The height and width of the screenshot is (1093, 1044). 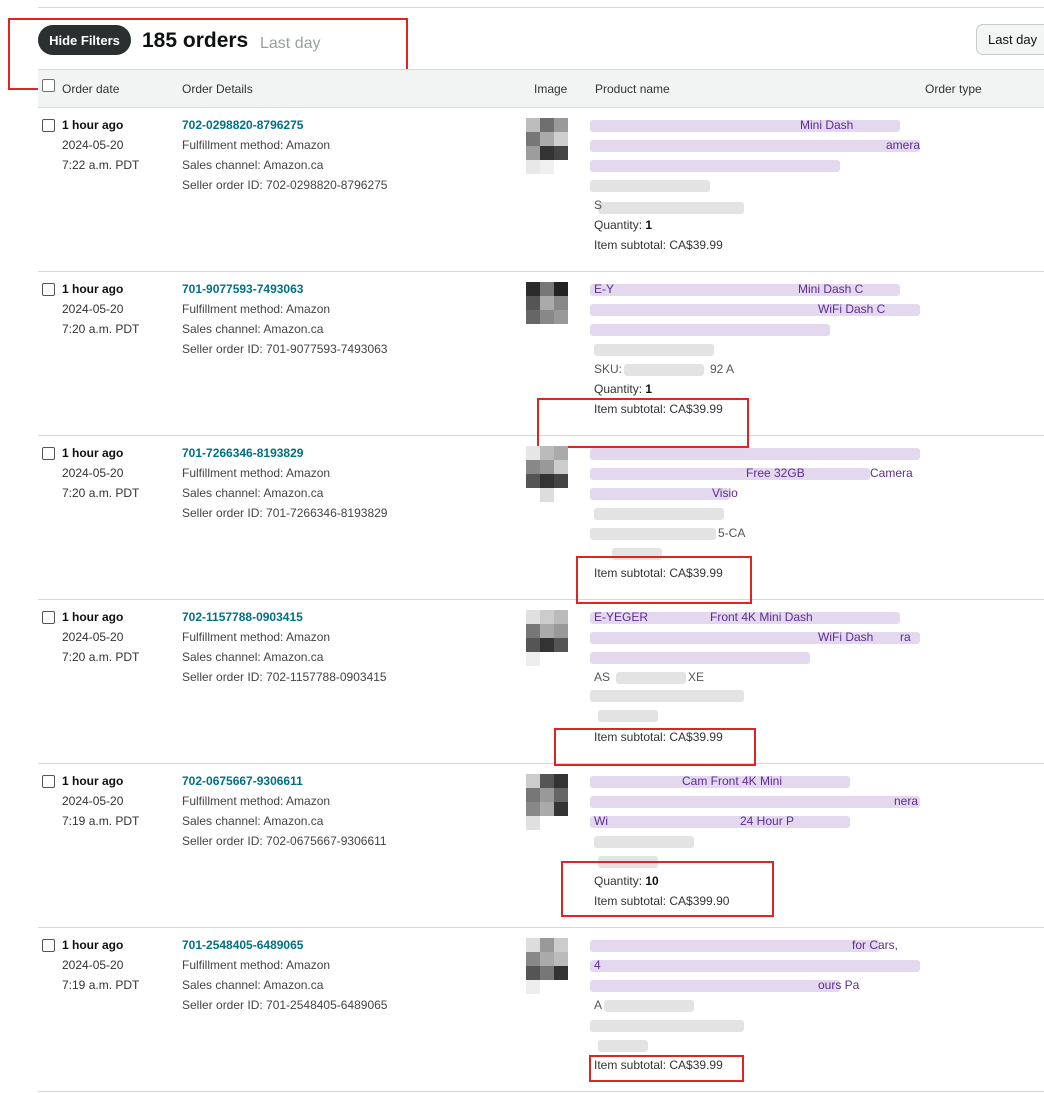 What do you see at coordinates (242, 617) in the screenshot?
I see `order-id-link: 702-1157788-0903415` at bounding box center [242, 617].